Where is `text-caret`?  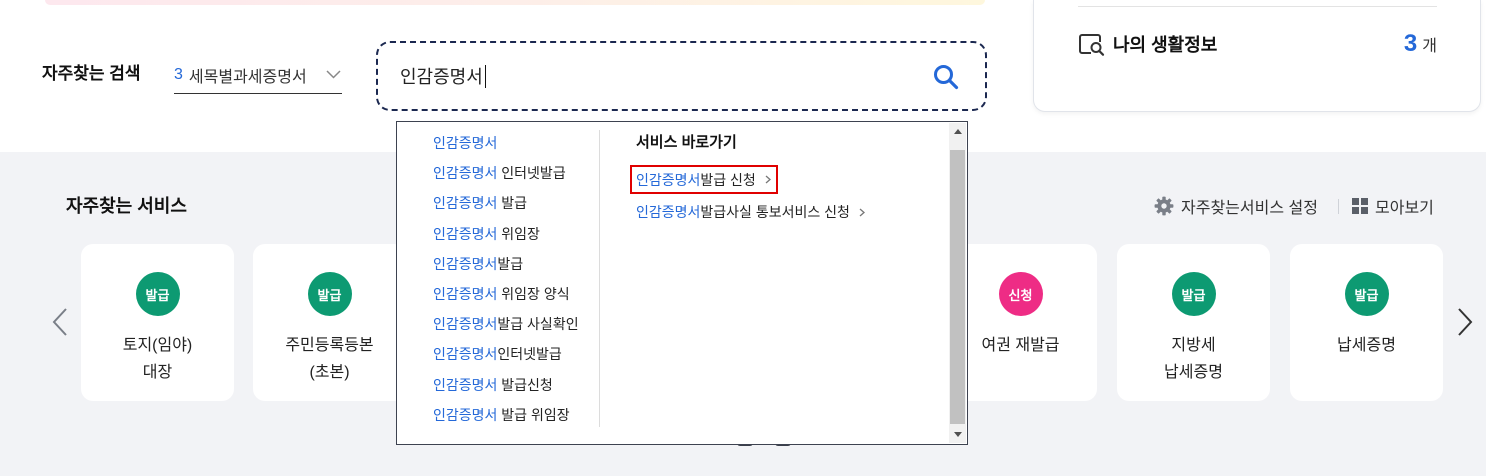 text-caret is located at coordinates (485, 76).